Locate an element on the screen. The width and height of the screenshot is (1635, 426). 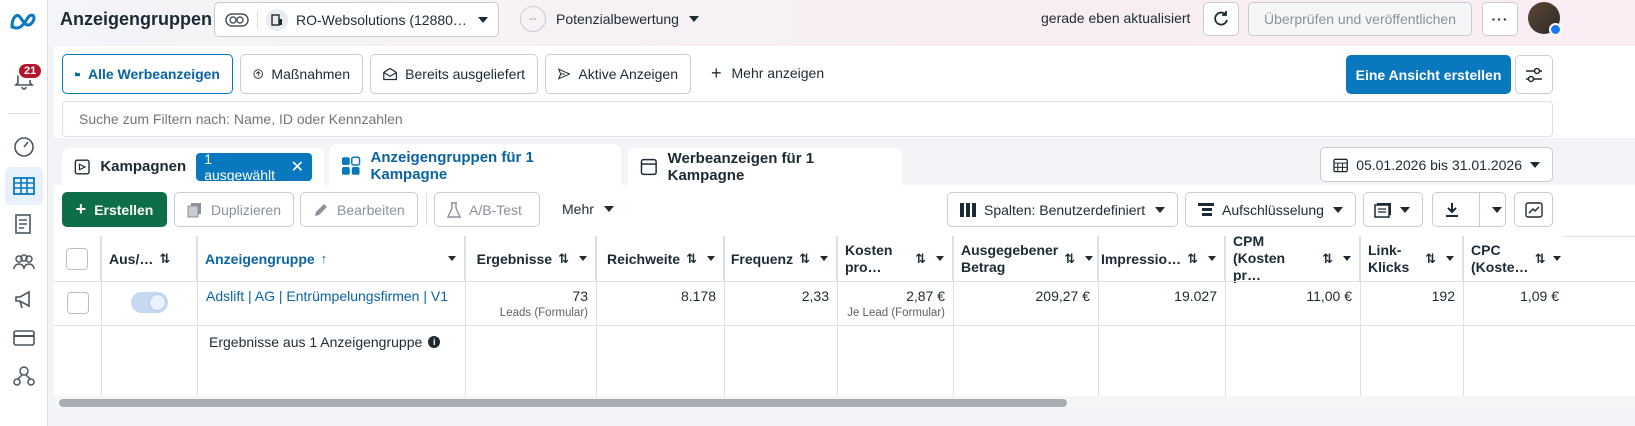
amount-spent-value: 209,27 € is located at coordinates (1063, 296).